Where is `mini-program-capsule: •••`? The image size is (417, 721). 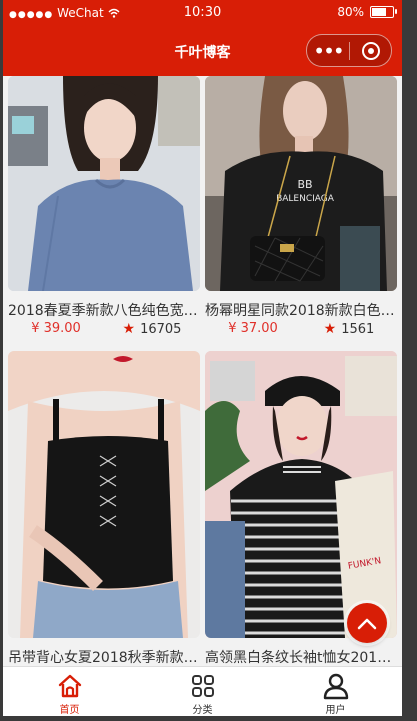
mini-program-capsule: ••• is located at coordinates (349, 50).